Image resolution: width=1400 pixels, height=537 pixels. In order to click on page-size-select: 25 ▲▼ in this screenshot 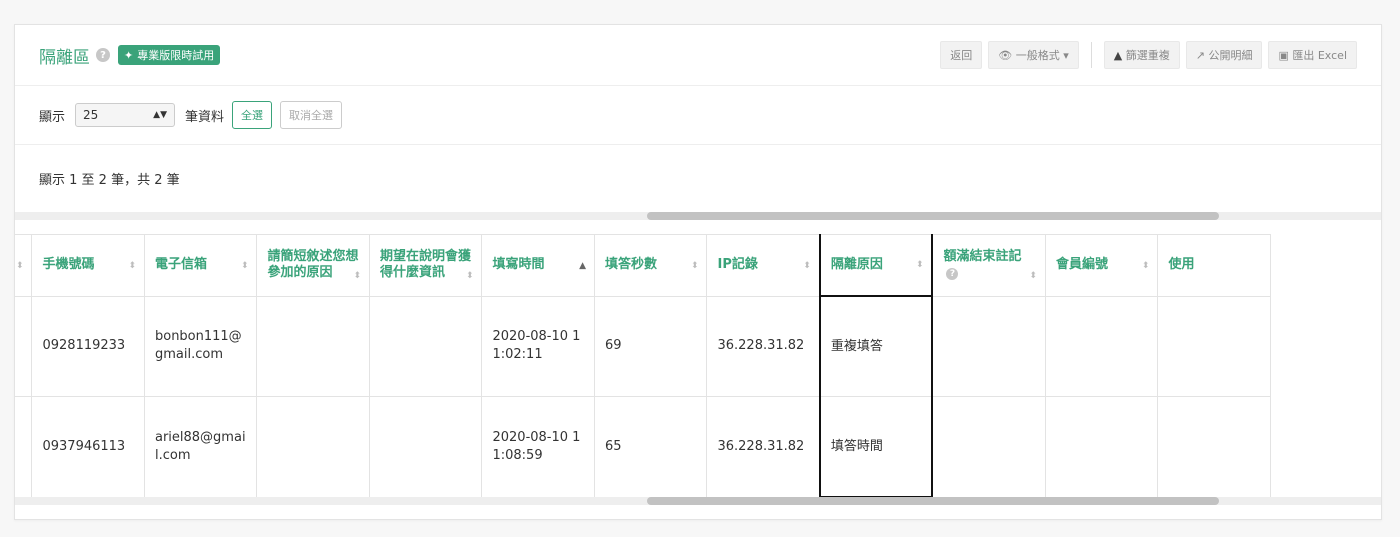, I will do `click(125, 115)`.